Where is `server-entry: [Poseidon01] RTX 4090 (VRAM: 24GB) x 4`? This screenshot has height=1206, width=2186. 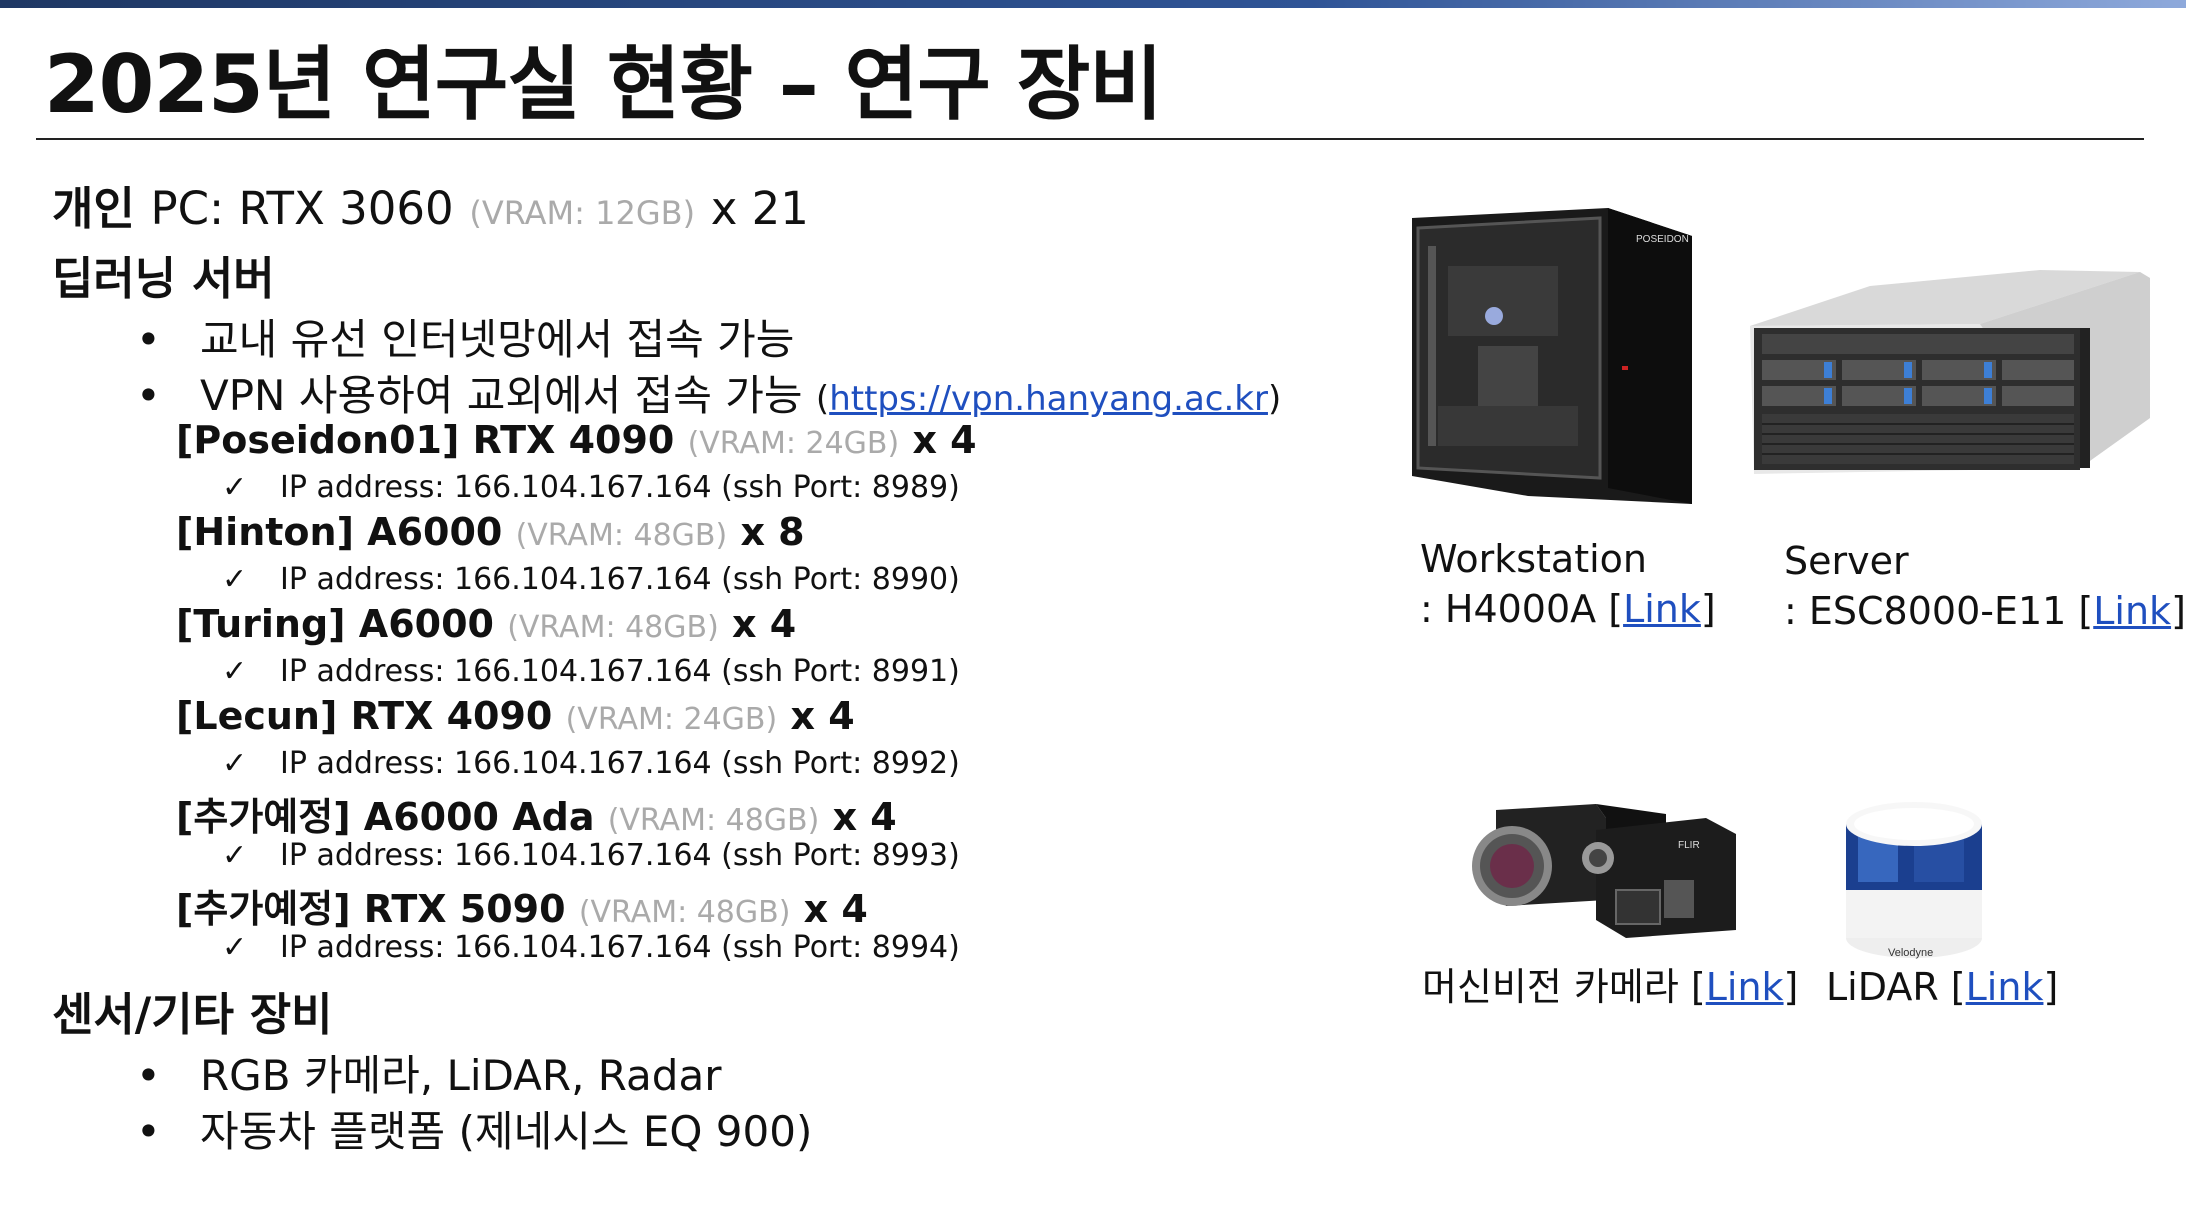 server-entry: [Poseidon01] RTX 4090 (VRAM: 24GB) x 4 is located at coordinates (576, 440).